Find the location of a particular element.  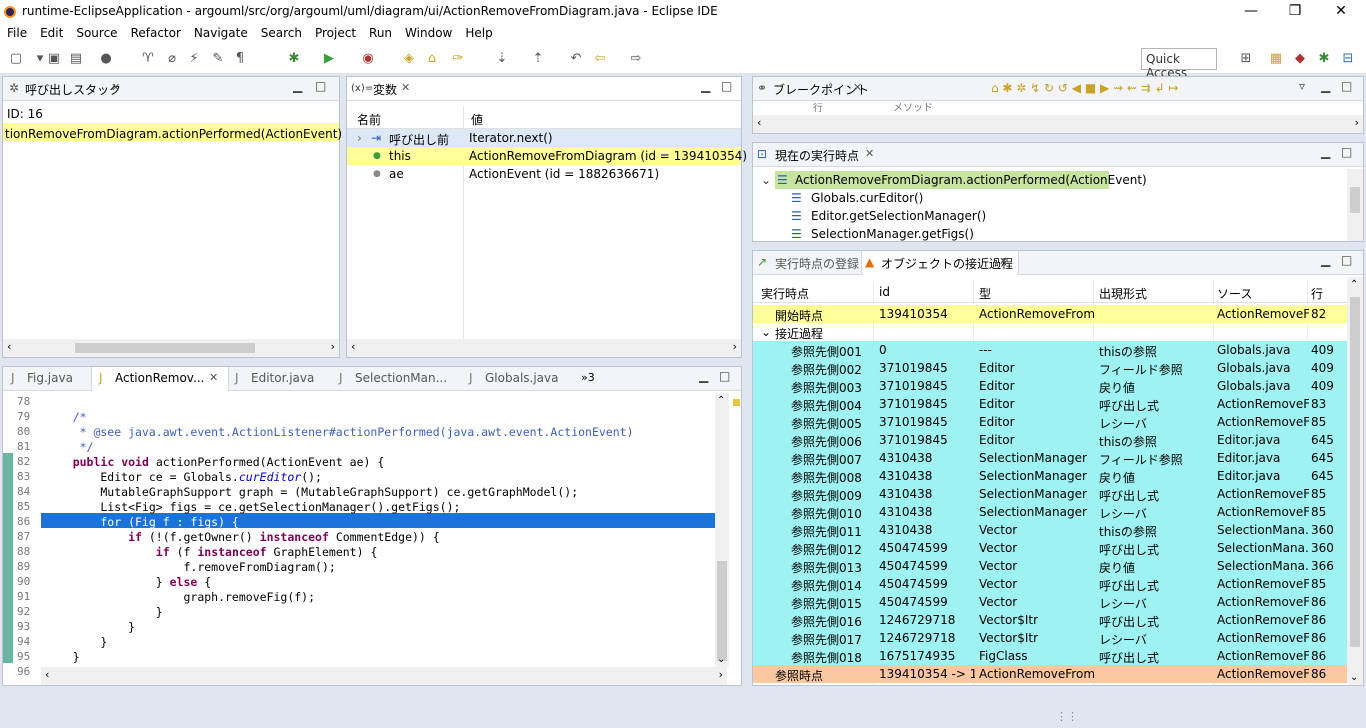

code-line: } else { is located at coordinates (128, 582).